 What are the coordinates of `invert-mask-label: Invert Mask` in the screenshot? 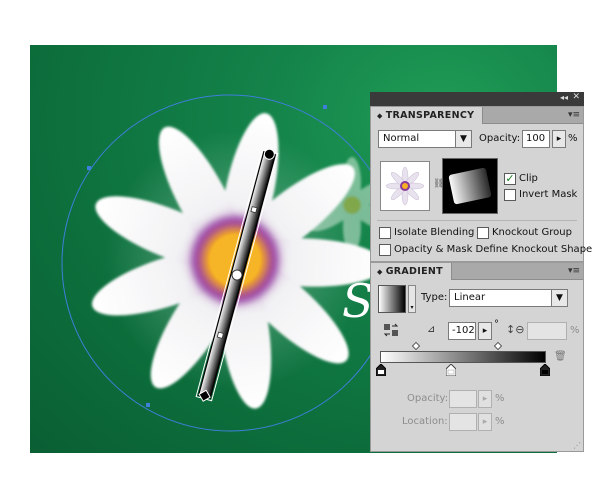 It's located at (548, 194).